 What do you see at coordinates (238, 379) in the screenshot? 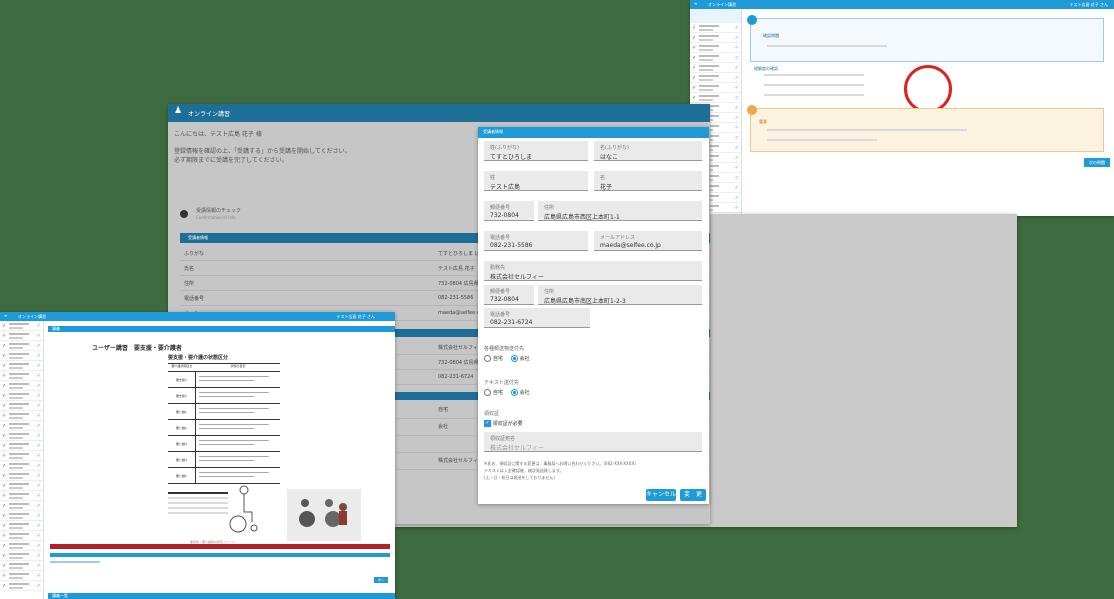
I see `care-description-cell` at bounding box center [238, 379].